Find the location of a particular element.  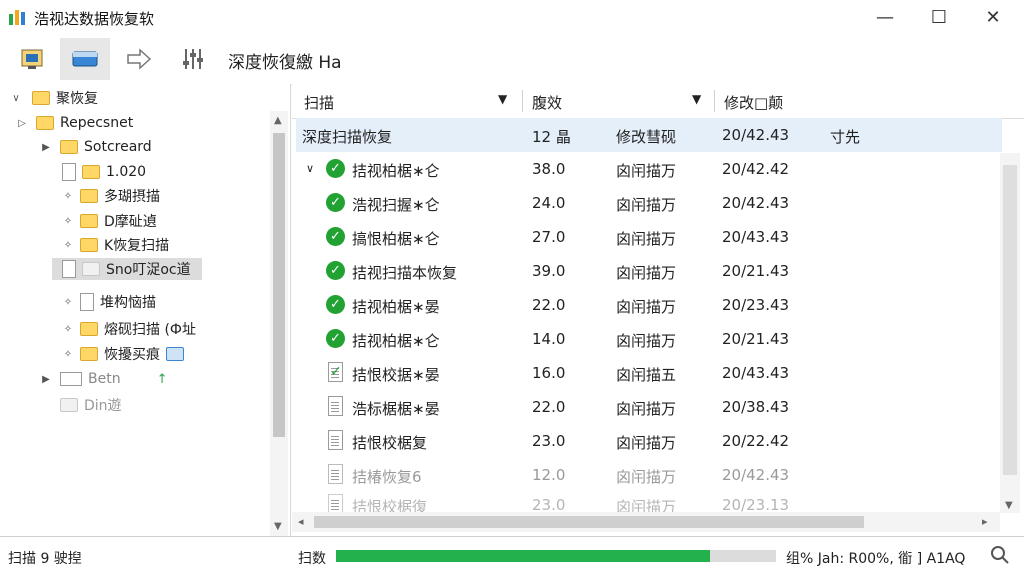

settings-tool-button is located at coordinates (193, 59).